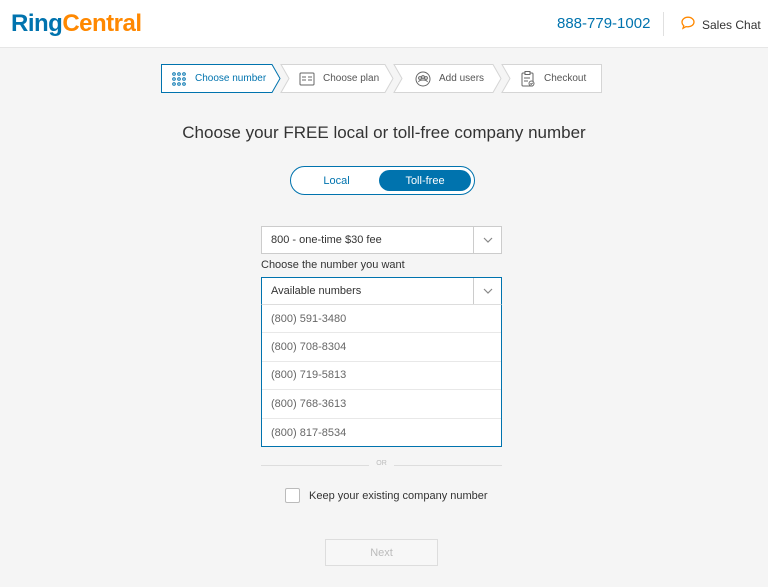  Describe the element at coordinates (336, 180) in the screenshot. I see `toggle-local: Local` at that location.